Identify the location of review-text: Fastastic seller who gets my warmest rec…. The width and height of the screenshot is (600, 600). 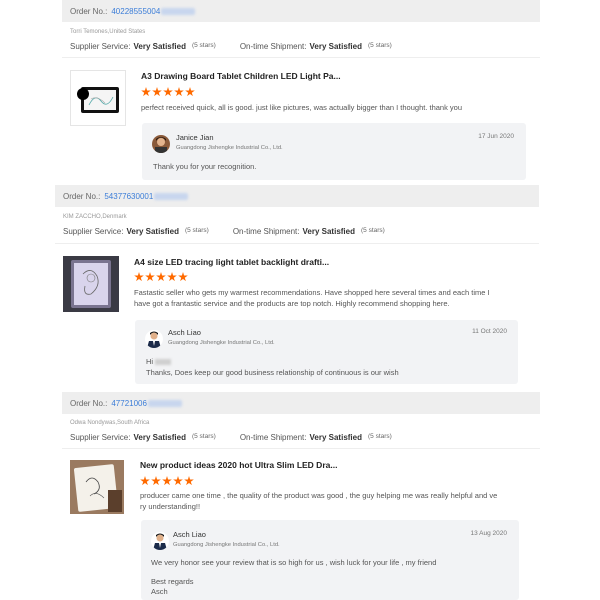
(334, 298).